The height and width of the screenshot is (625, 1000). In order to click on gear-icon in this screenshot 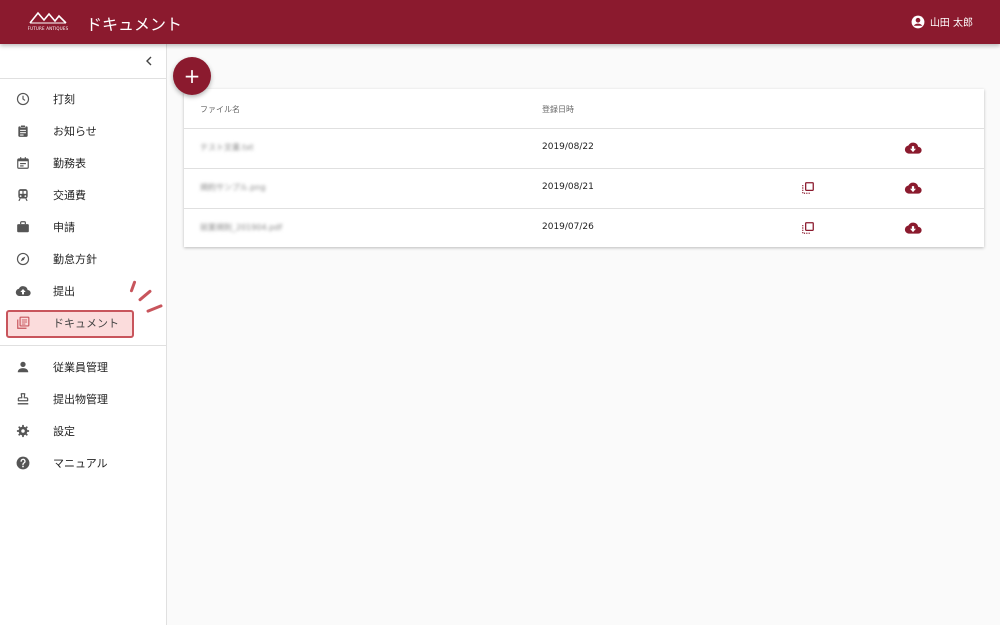, I will do `click(23, 431)`.